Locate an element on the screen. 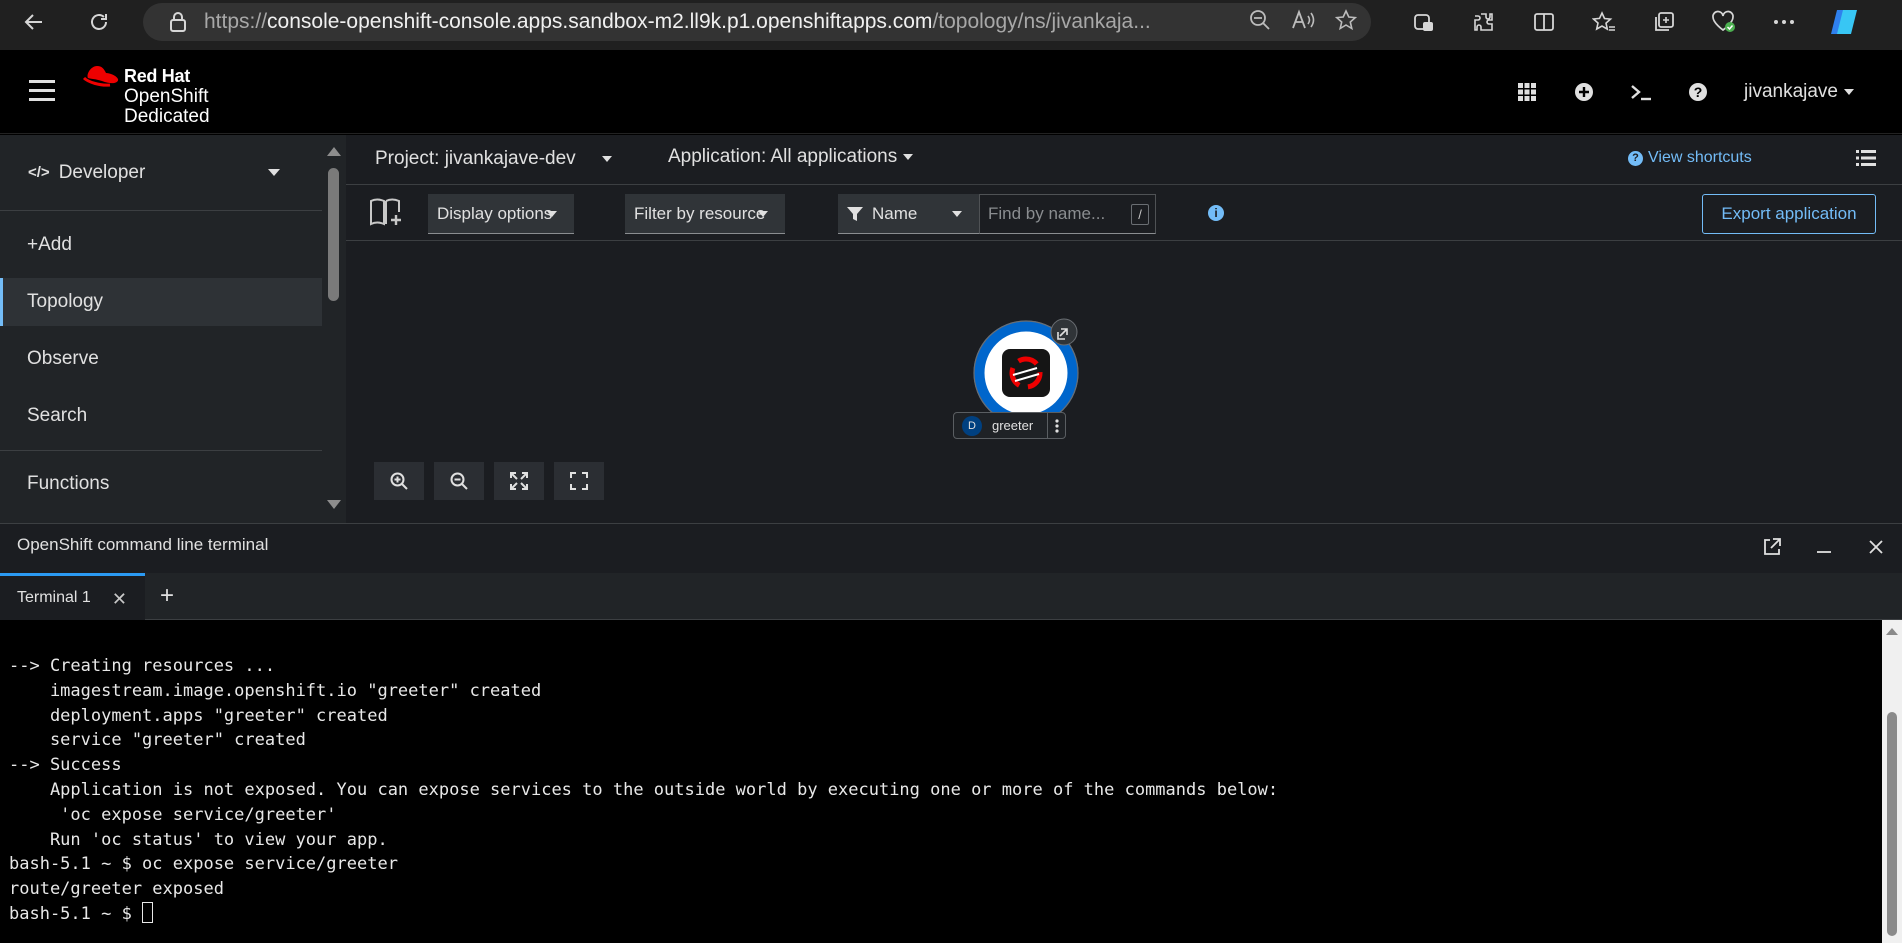 The width and height of the screenshot is (1902, 943). brand-logo: Red Hat OpenShift Dedicated is located at coordinates (157, 94).